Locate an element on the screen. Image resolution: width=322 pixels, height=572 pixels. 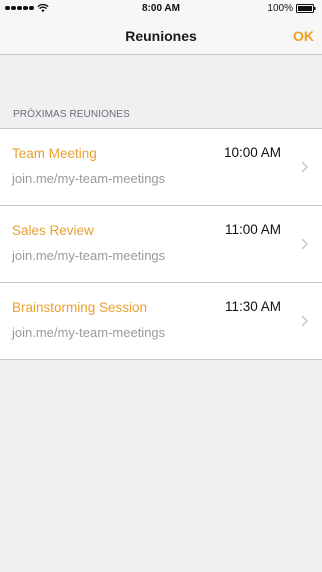
navigation-bar: Reuniones OK is located at coordinates (161, 36).